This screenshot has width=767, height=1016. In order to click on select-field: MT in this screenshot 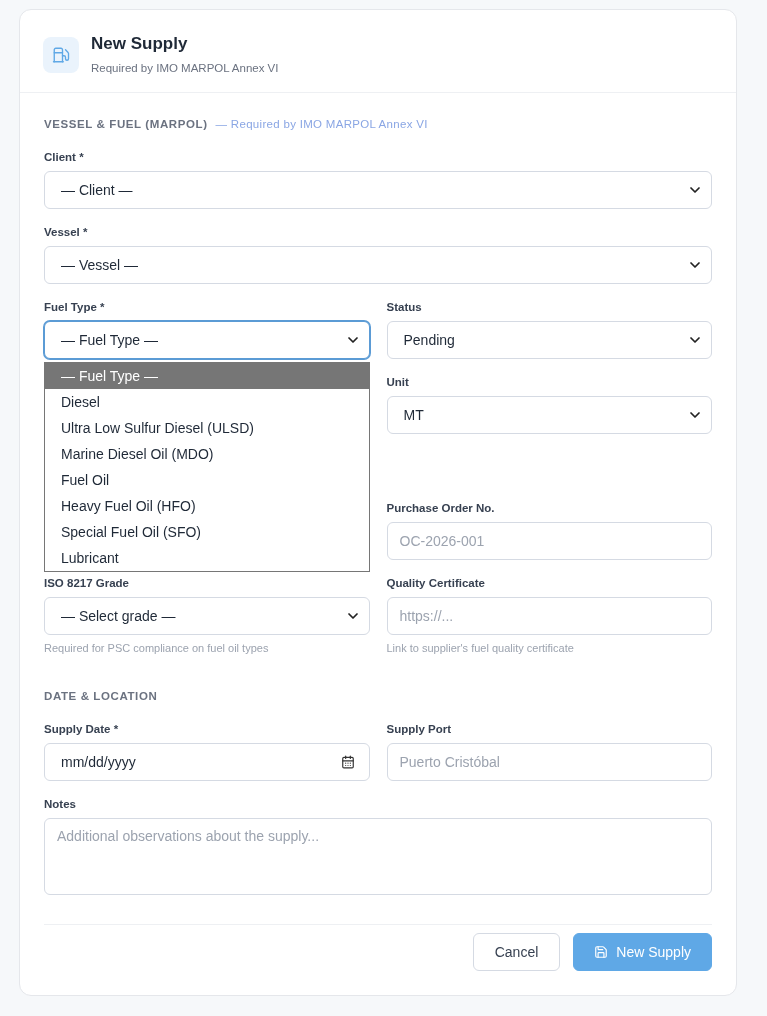, I will do `click(549, 415)`.